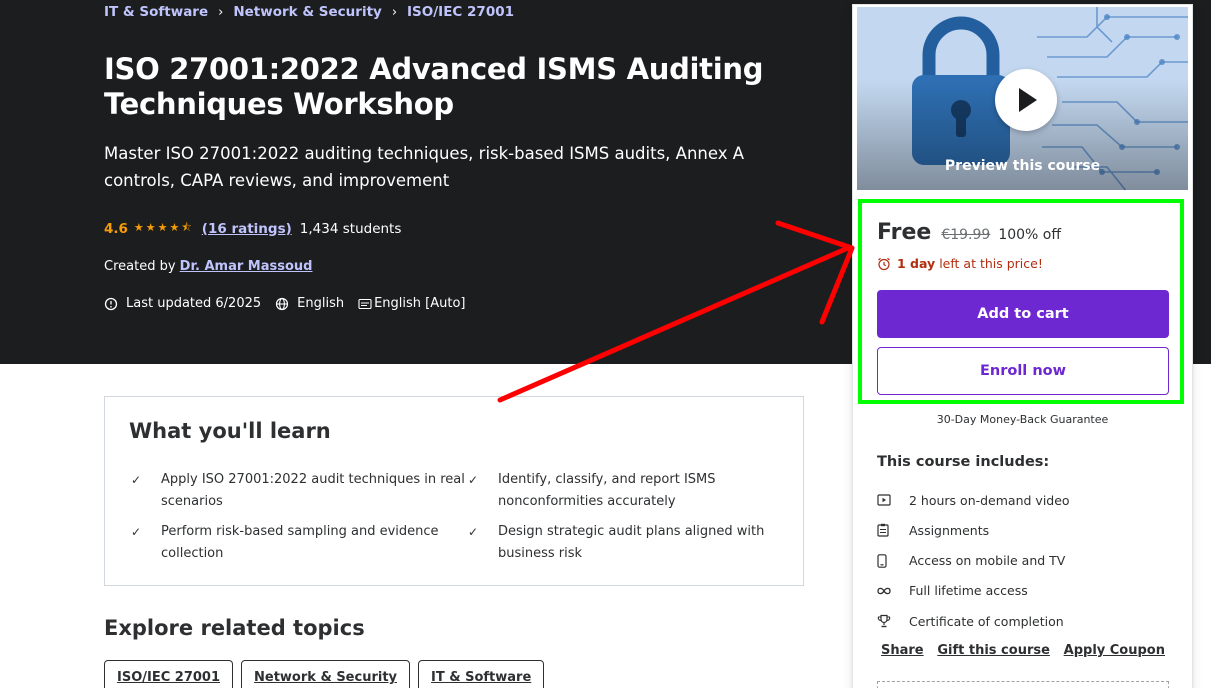 The height and width of the screenshot is (688, 1211). I want to click on coupon-box, so click(1023, 684).